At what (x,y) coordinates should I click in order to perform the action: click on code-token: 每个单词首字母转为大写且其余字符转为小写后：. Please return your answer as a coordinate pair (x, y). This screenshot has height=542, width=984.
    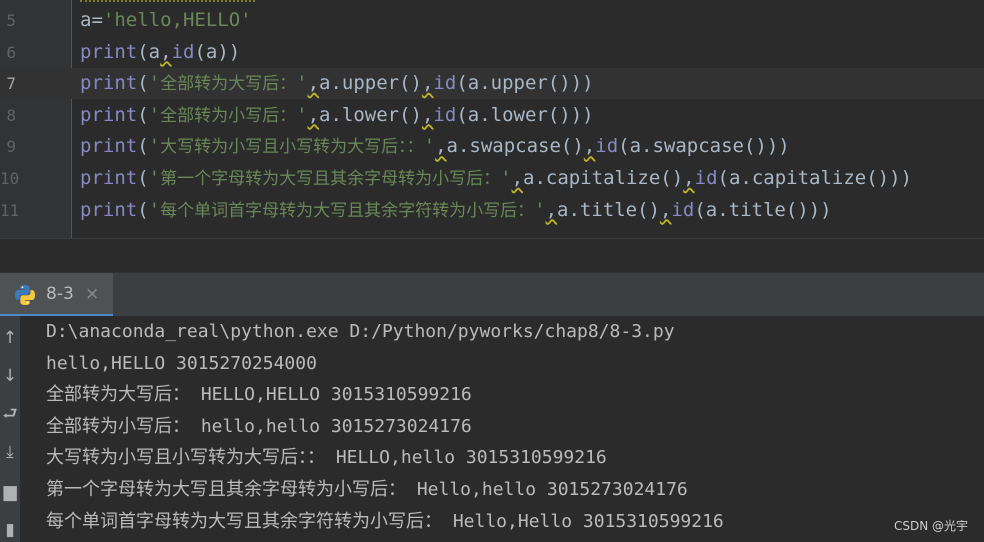
    Looking at the image, I should click on (347, 210).